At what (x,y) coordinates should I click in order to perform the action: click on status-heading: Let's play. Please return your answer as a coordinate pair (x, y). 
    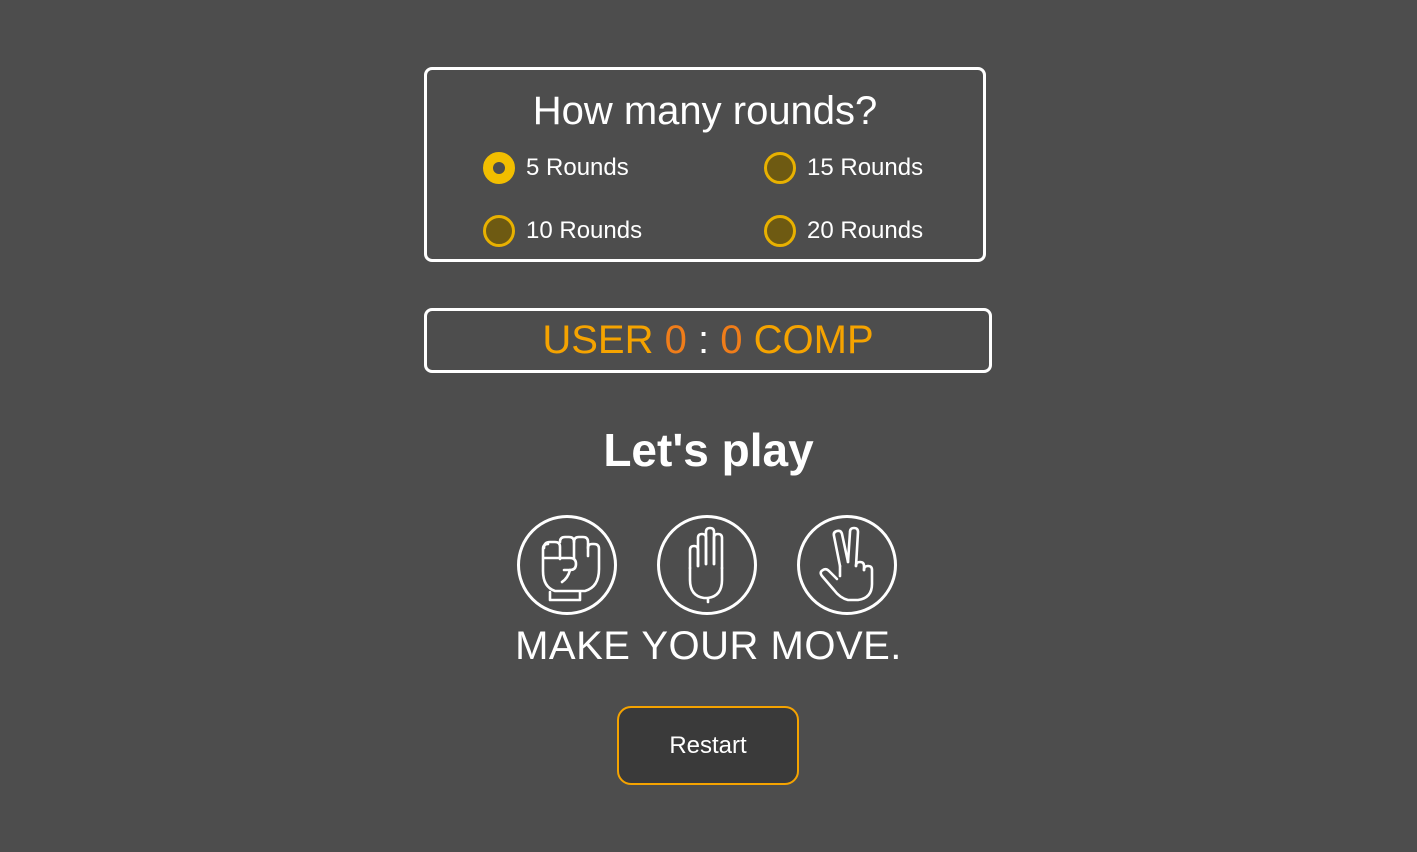
    Looking at the image, I should click on (708, 450).